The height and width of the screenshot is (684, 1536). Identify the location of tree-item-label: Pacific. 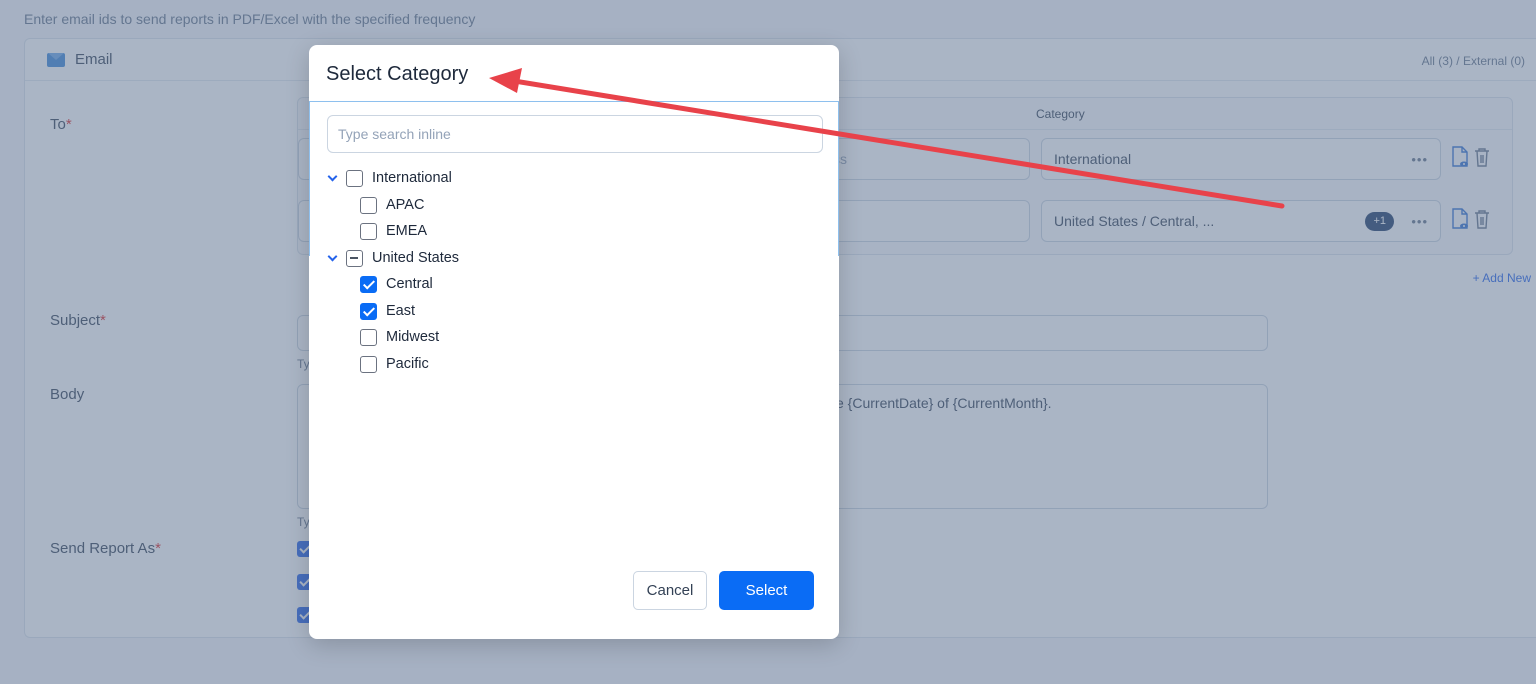
(407, 364).